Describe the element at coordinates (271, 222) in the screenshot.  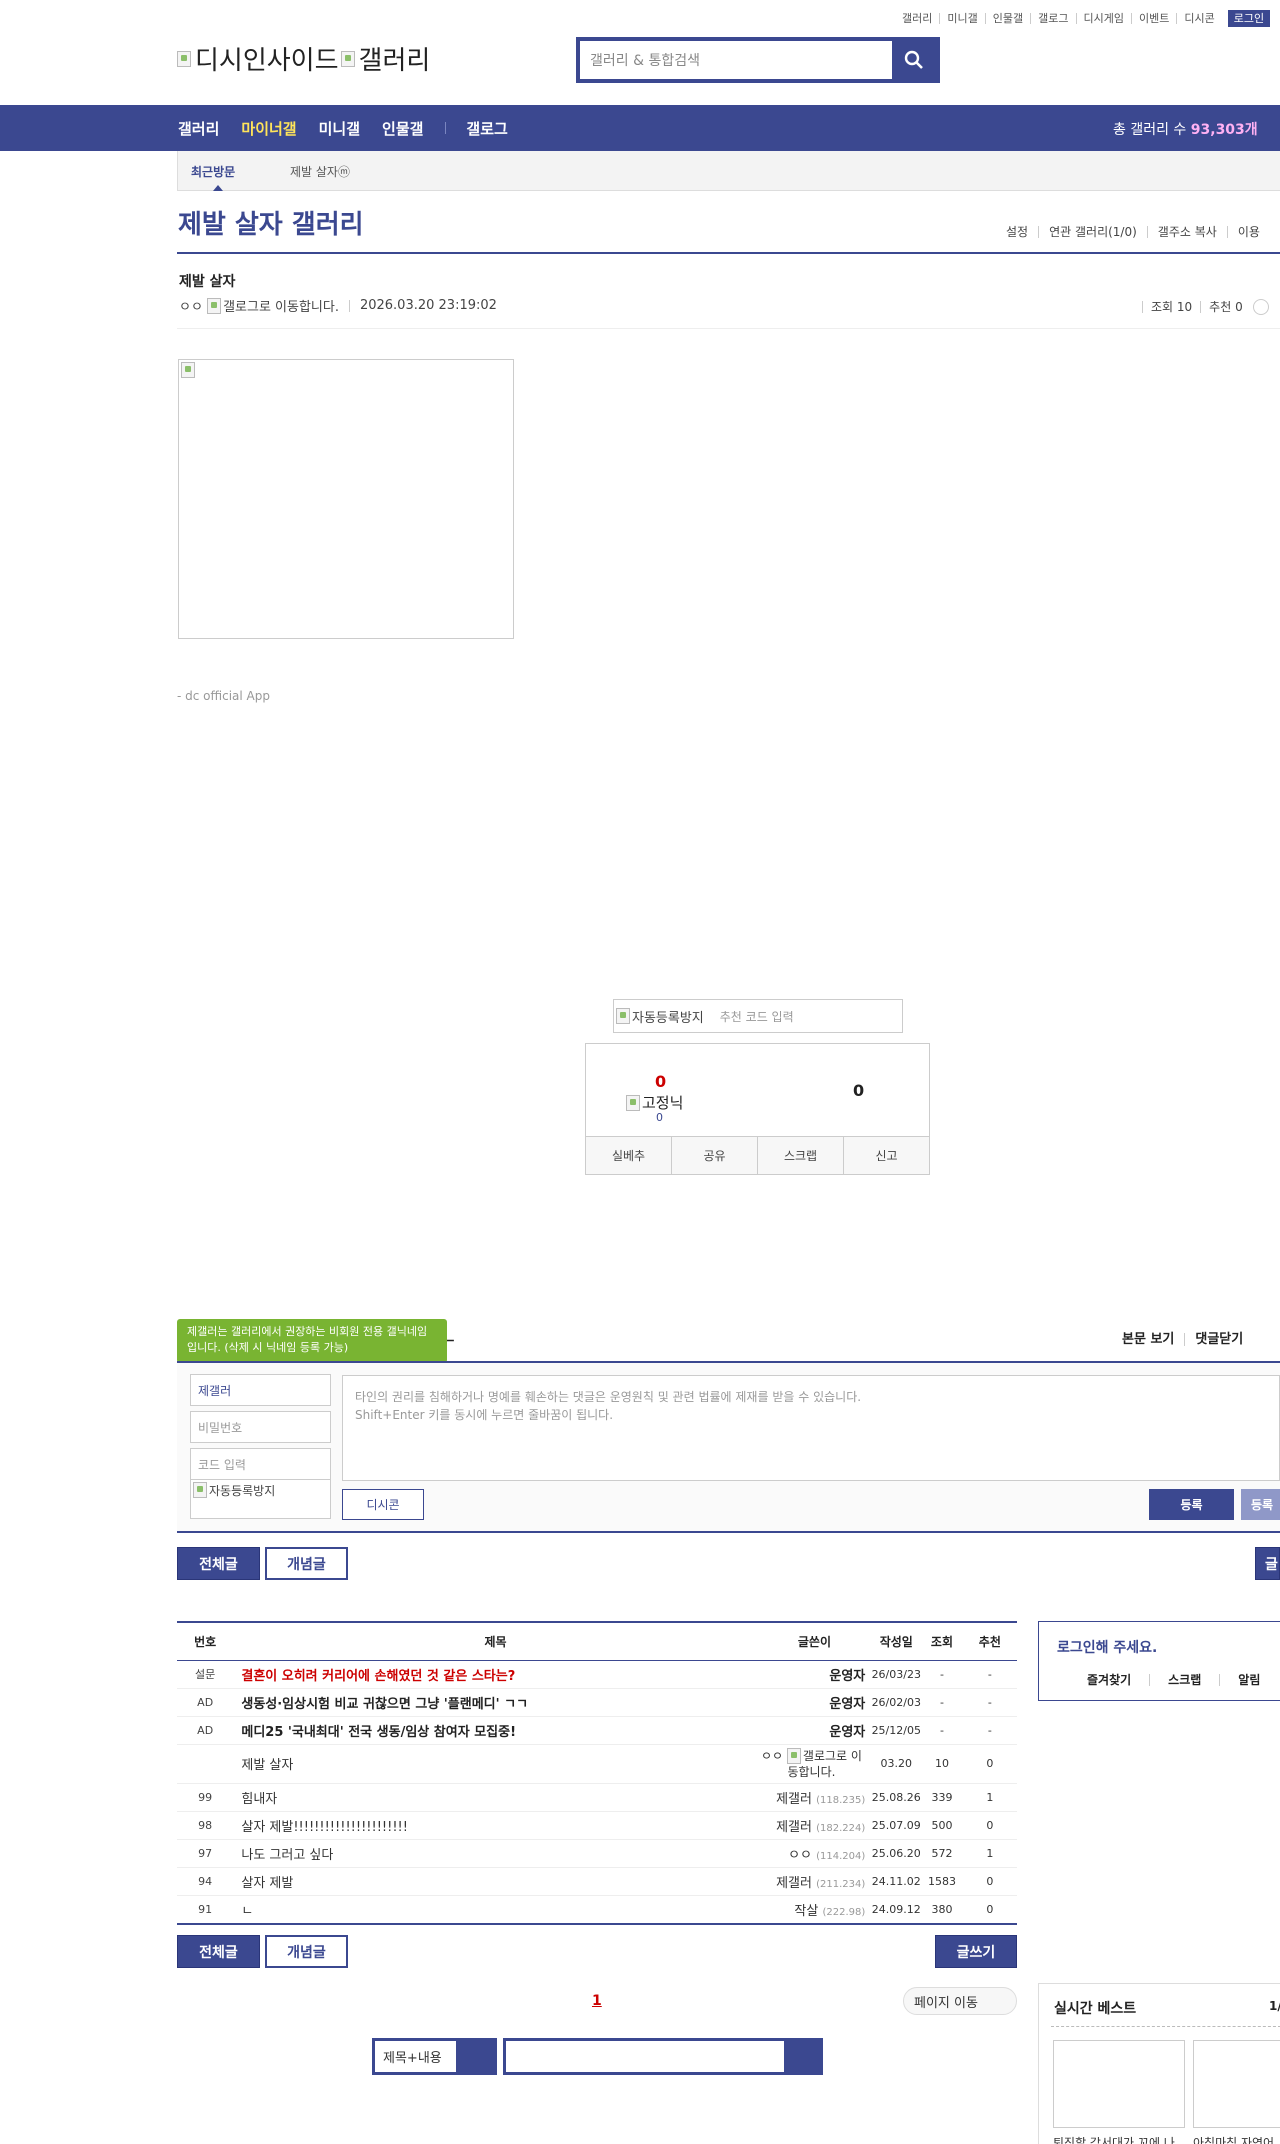
I see `gallery-title: 제발 살자 갤러리` at that location.